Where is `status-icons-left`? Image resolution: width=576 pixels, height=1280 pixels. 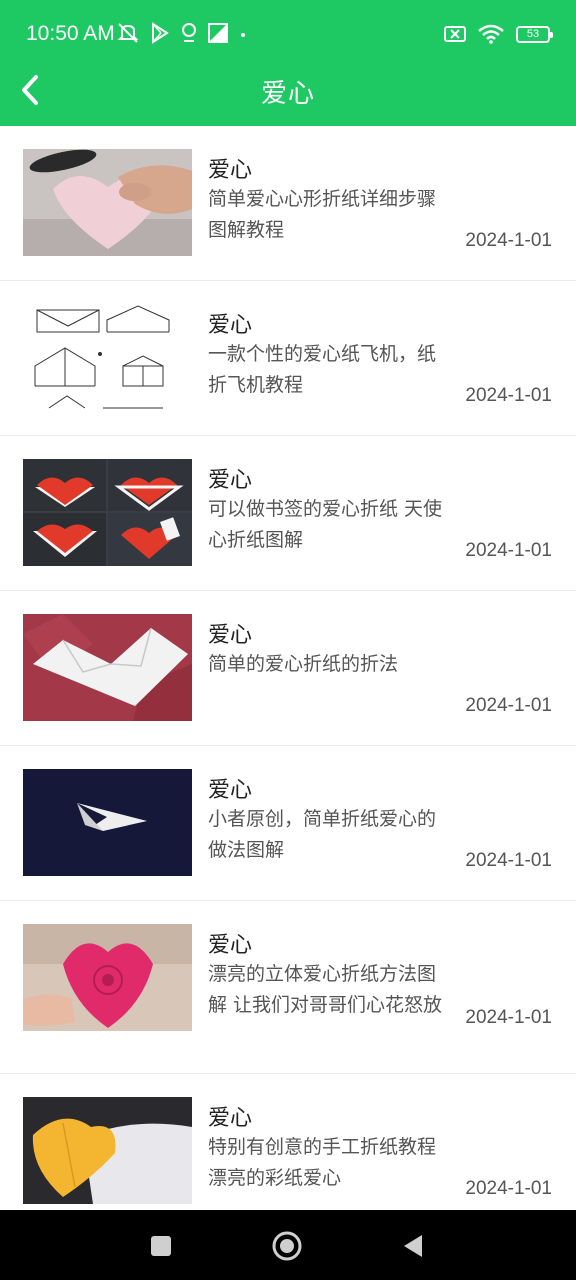
status-icons-left is located at coordinates (182, 33).